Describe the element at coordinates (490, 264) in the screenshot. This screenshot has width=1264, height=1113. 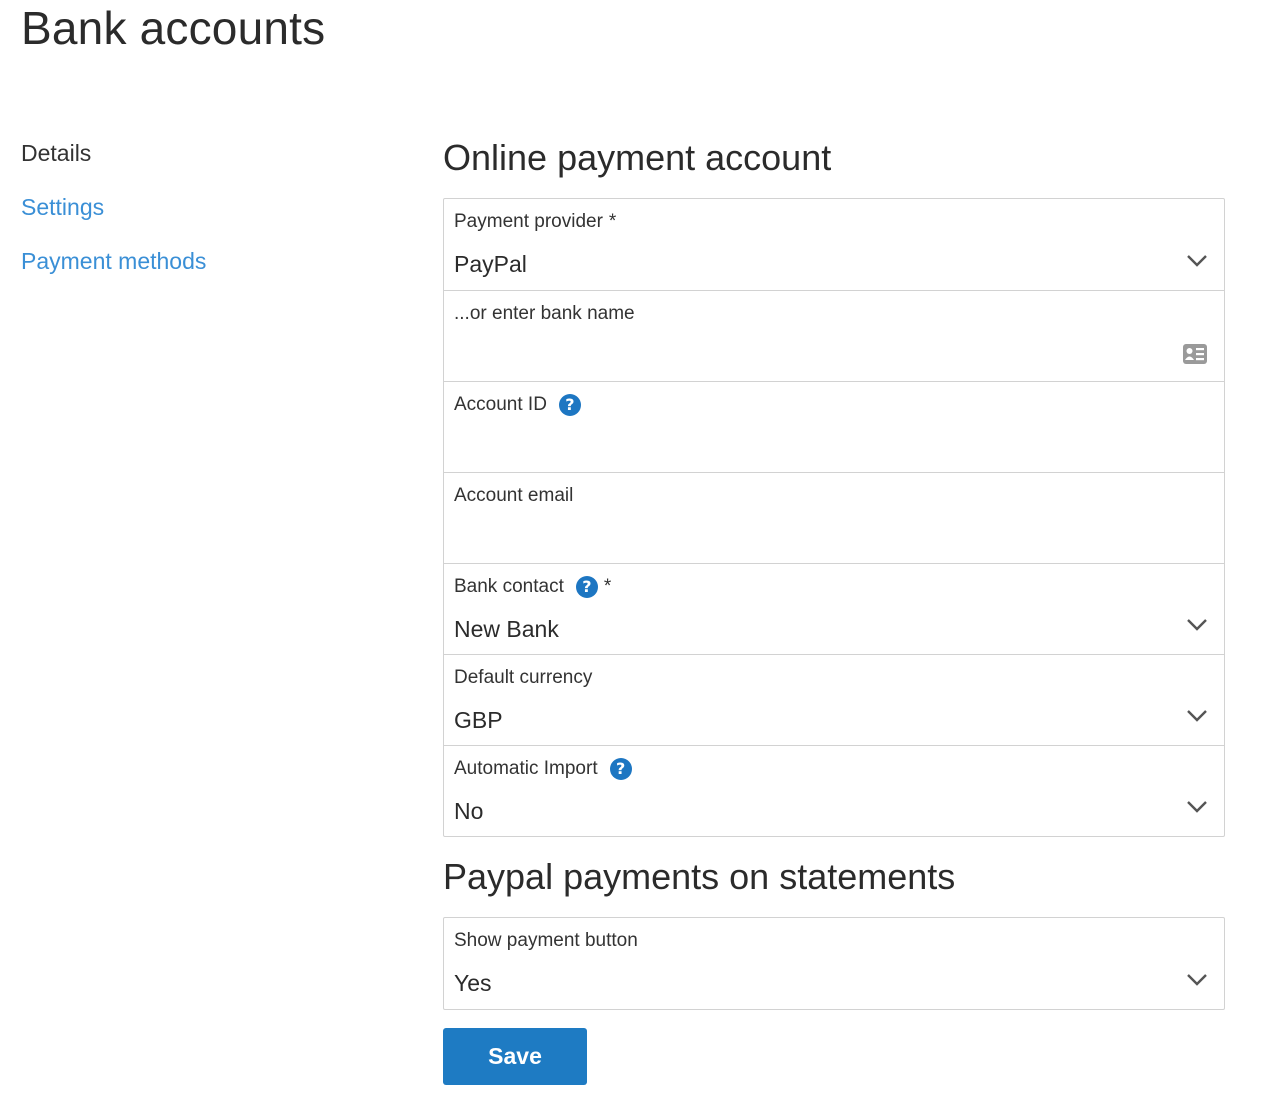
I see `payment-provider-value: PayPal` at that location.